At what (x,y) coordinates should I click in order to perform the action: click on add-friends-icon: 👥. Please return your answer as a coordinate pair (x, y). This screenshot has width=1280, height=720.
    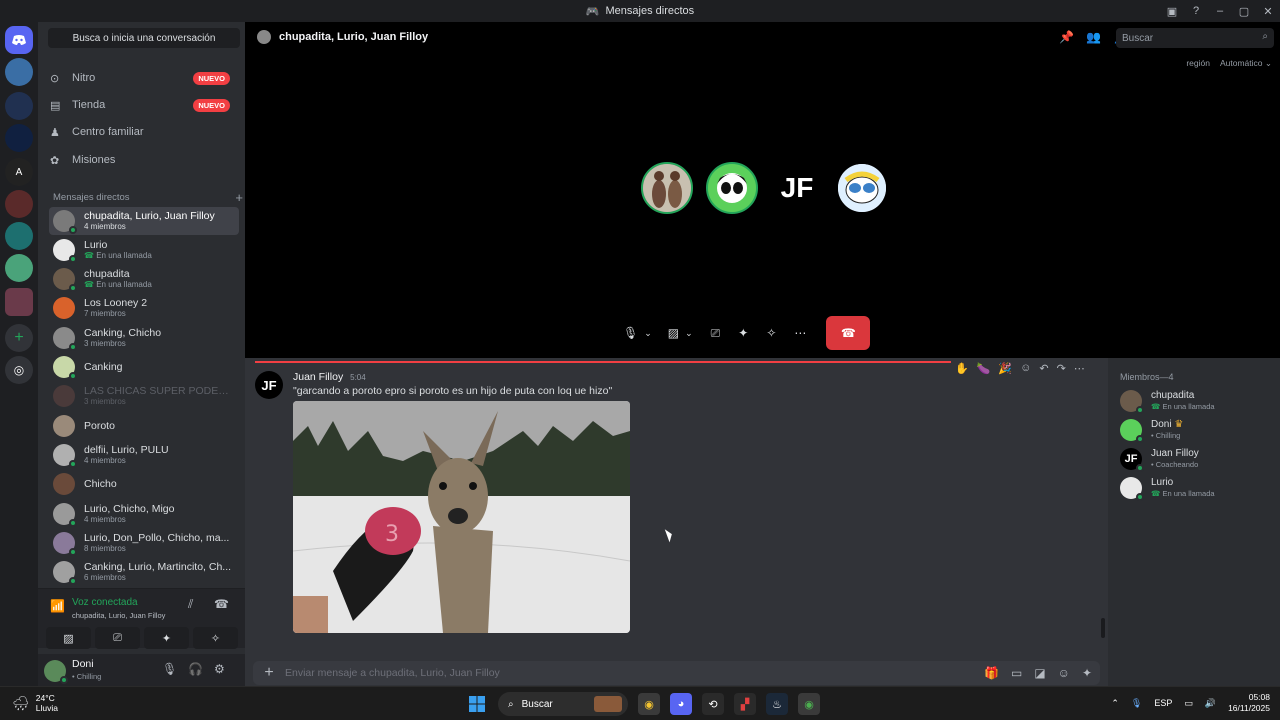
    Looking at the image, I should click on (1093, 37).